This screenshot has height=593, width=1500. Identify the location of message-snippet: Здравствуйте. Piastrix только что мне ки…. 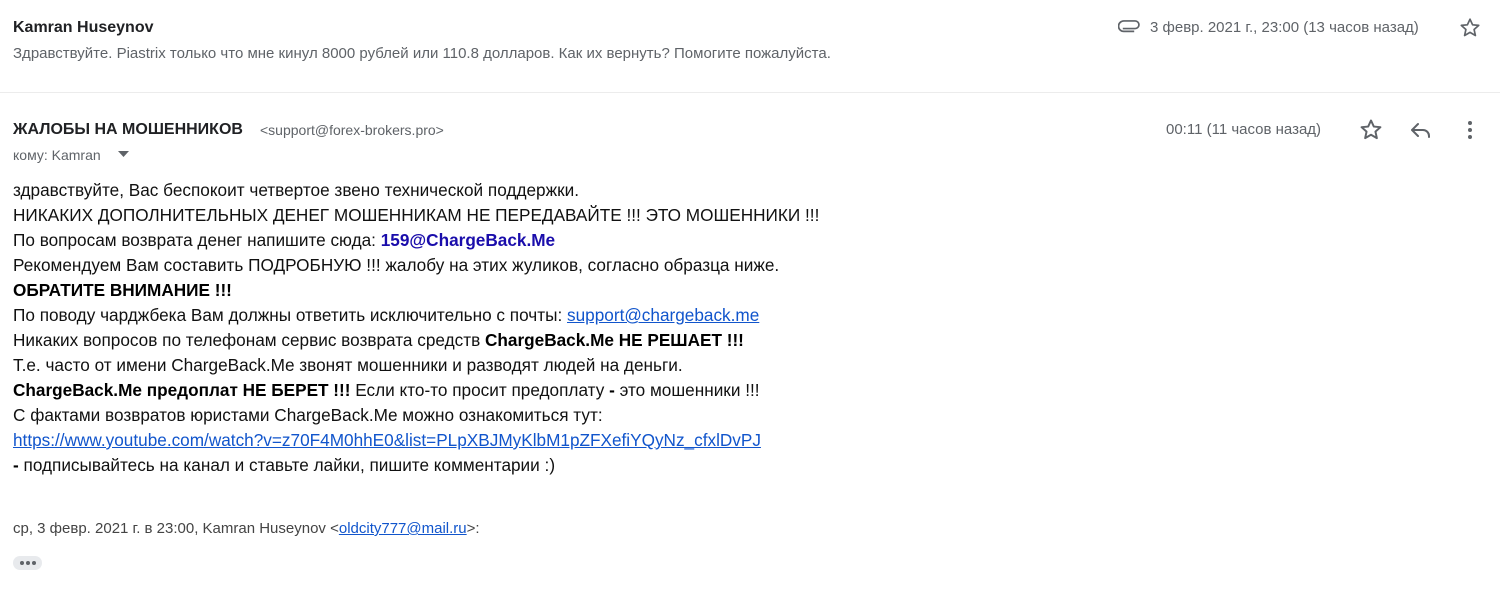
(422, 53).